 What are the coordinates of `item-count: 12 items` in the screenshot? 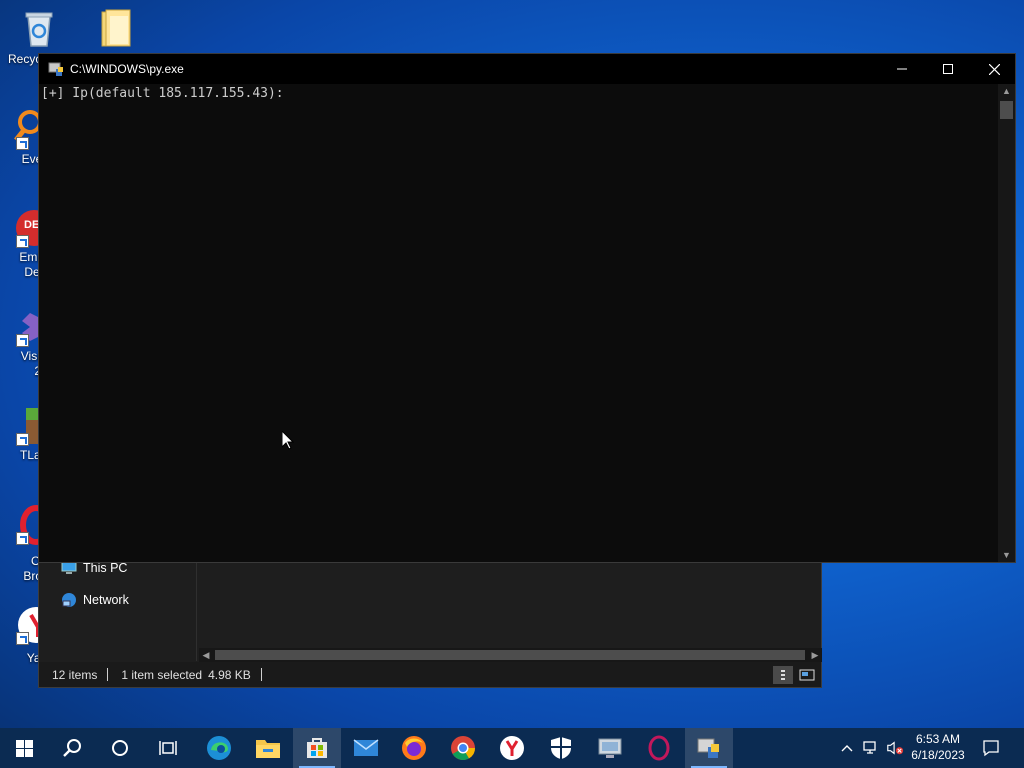 It's located at (75, 674).